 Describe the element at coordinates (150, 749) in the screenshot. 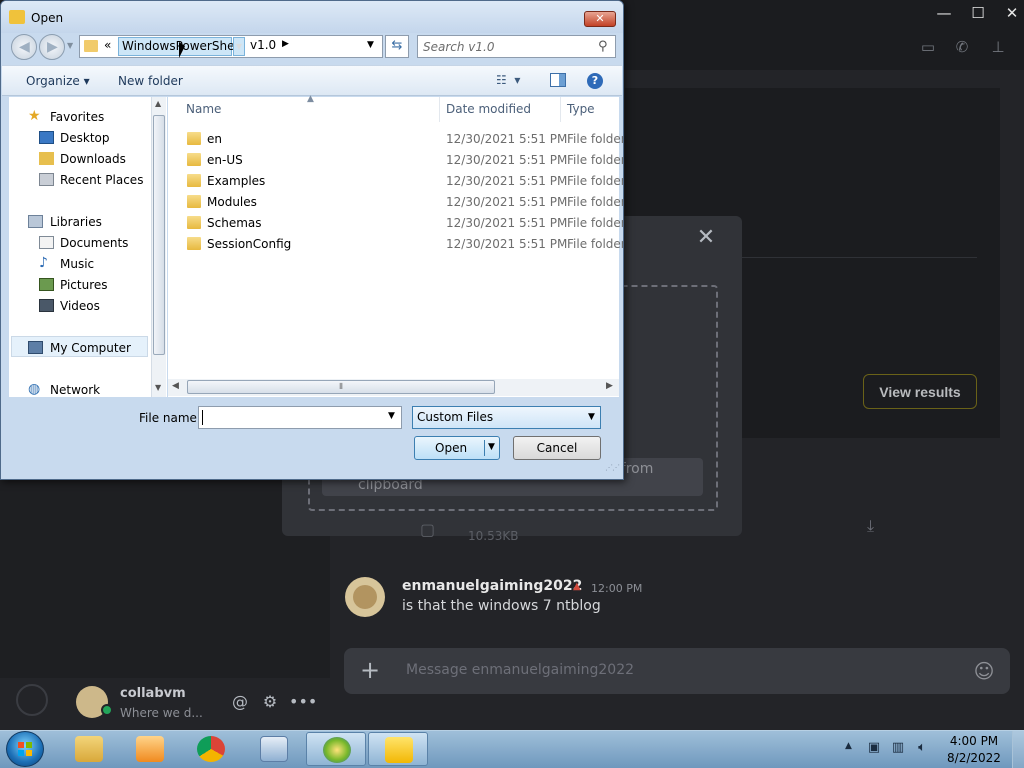

I see `taskbar-media-player` at that location.